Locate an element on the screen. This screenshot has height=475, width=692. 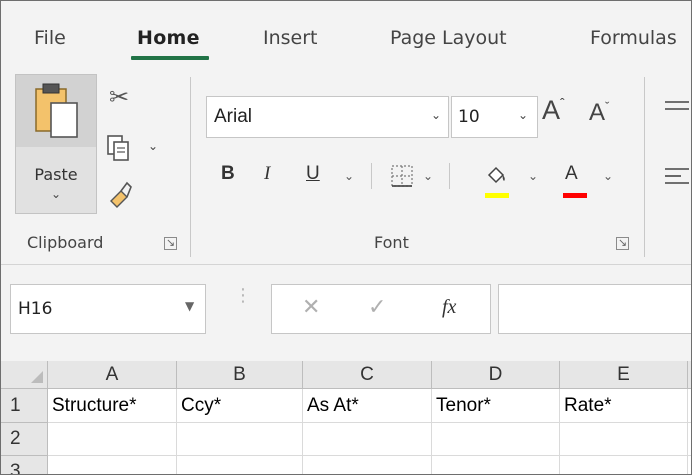
cell-c1: As At* is located at coordinates (367, 406).